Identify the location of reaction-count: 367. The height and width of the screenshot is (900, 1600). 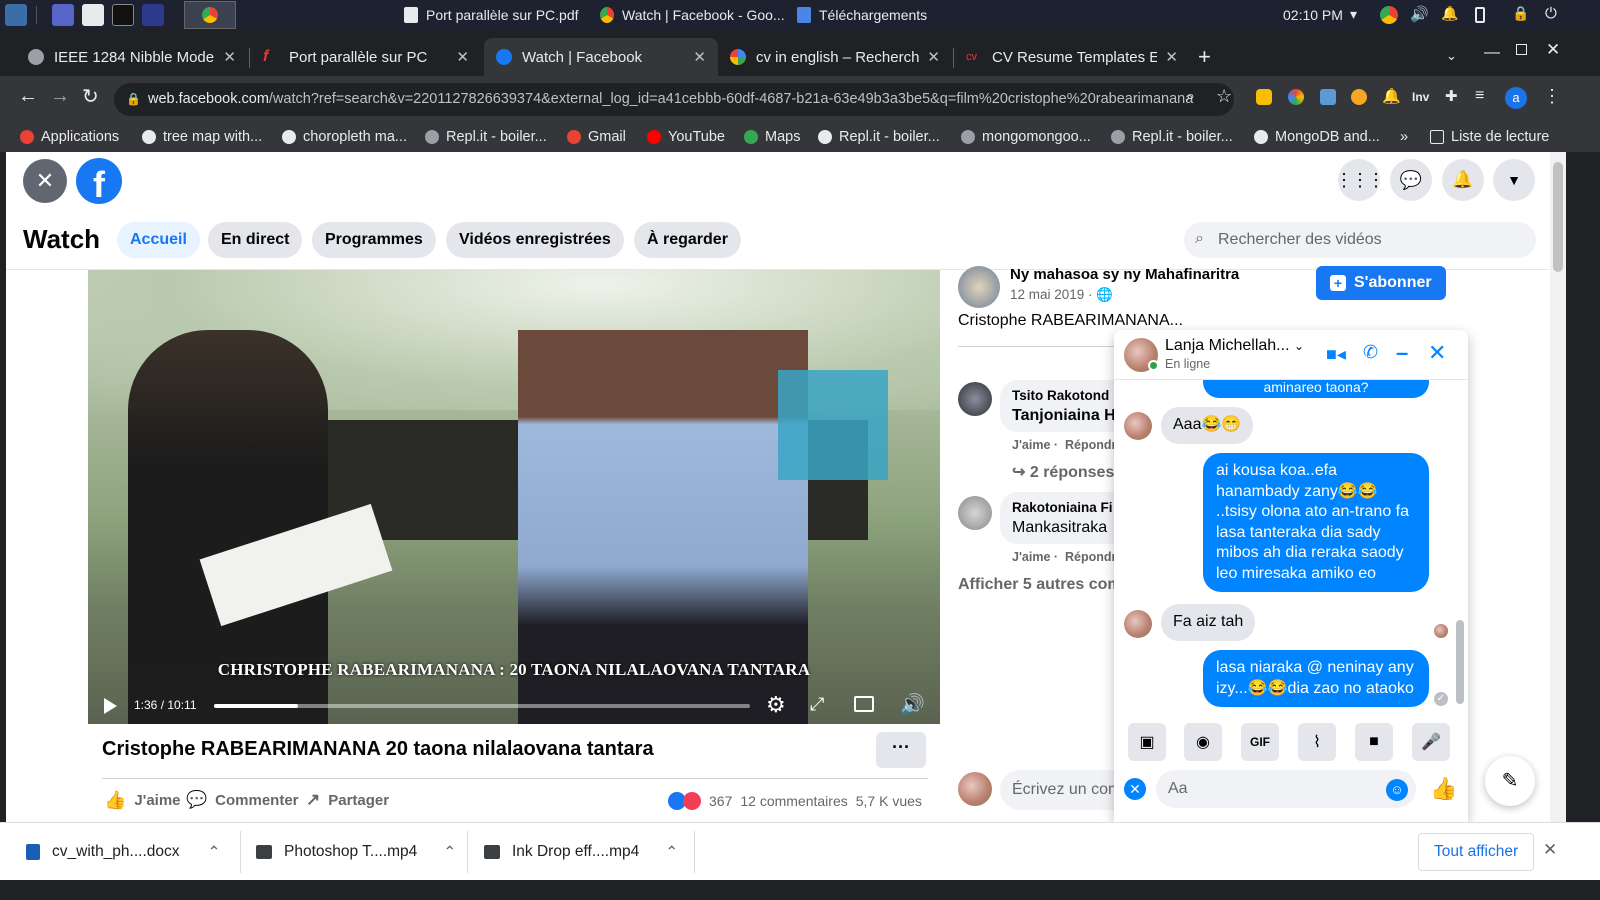
(720, 801).